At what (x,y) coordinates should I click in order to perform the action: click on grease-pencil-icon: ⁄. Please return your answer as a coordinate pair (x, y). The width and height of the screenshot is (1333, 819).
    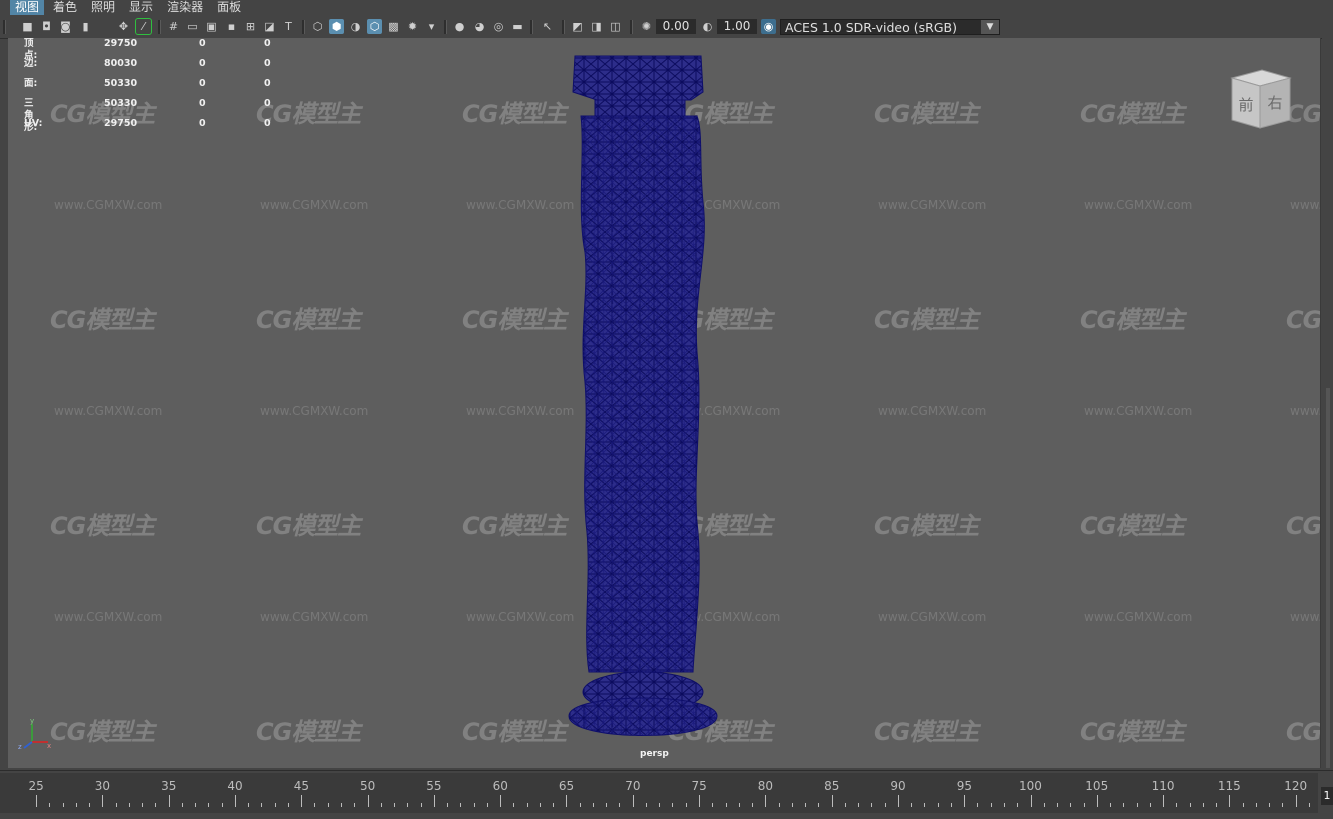
    Looking at the image, I should click on (143, 26).